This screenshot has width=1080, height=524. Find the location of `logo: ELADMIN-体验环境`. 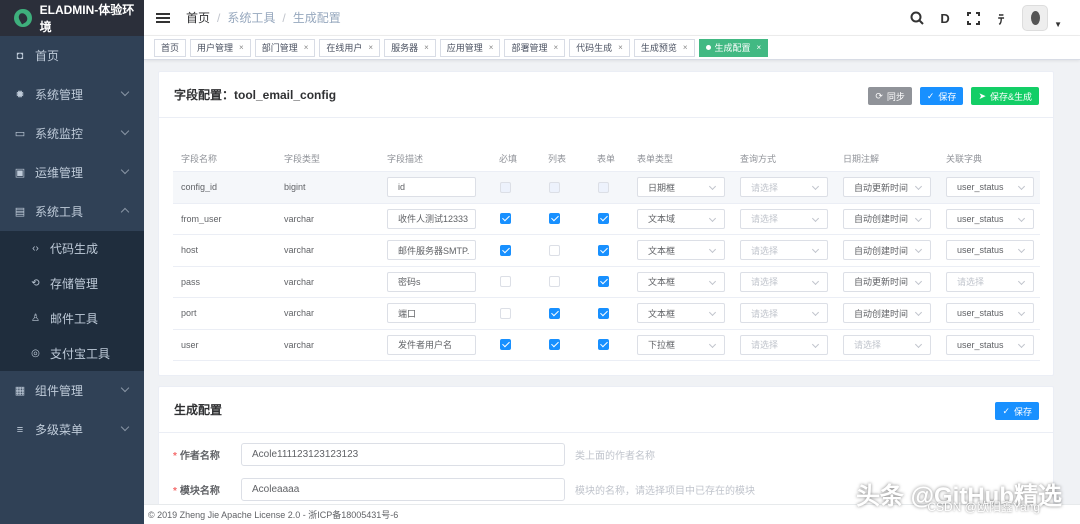

logo: ELADMIN-体验环境 is located at coordinates (72, 18).